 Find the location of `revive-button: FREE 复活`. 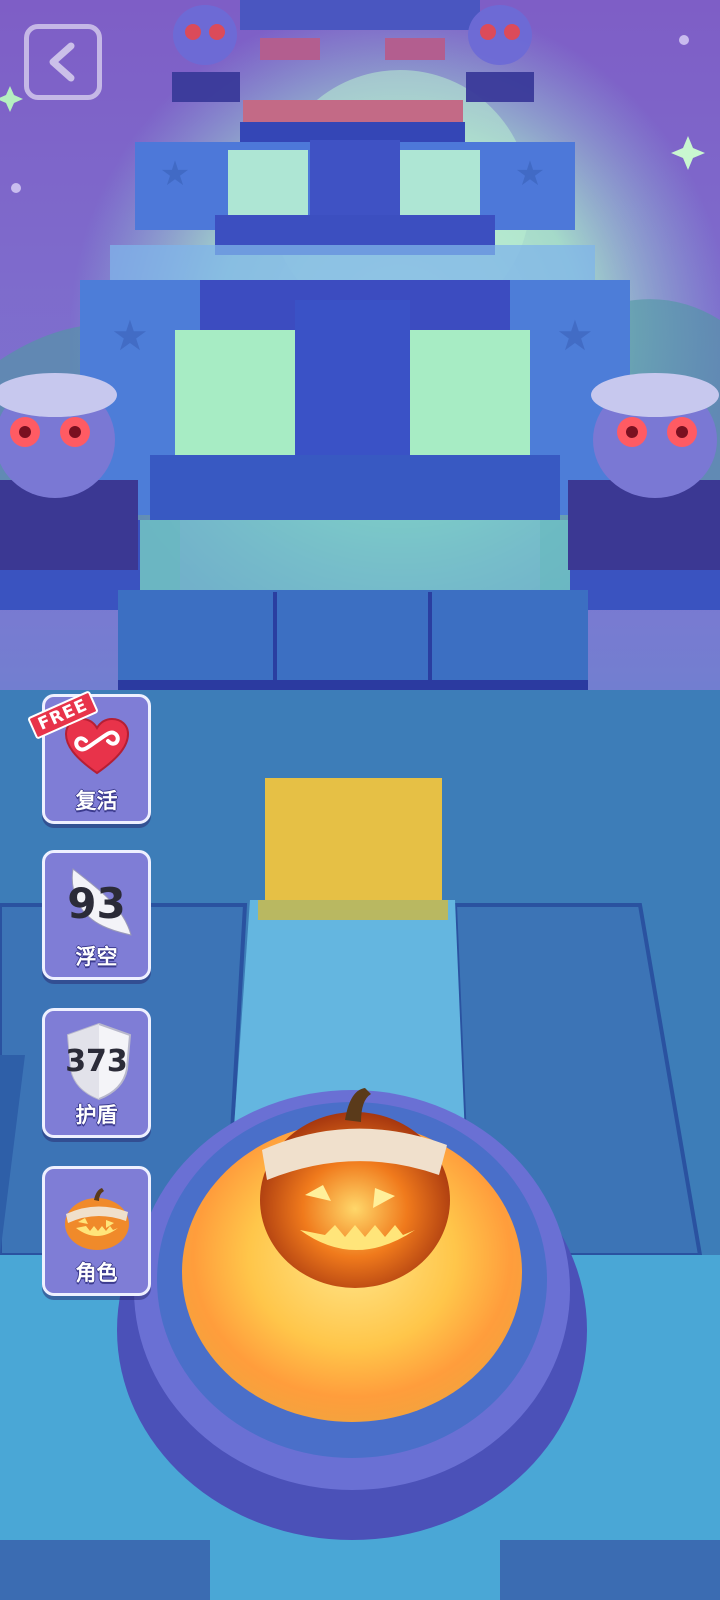

revive-button: FREE 复活 is located at coordinates (89, 757).